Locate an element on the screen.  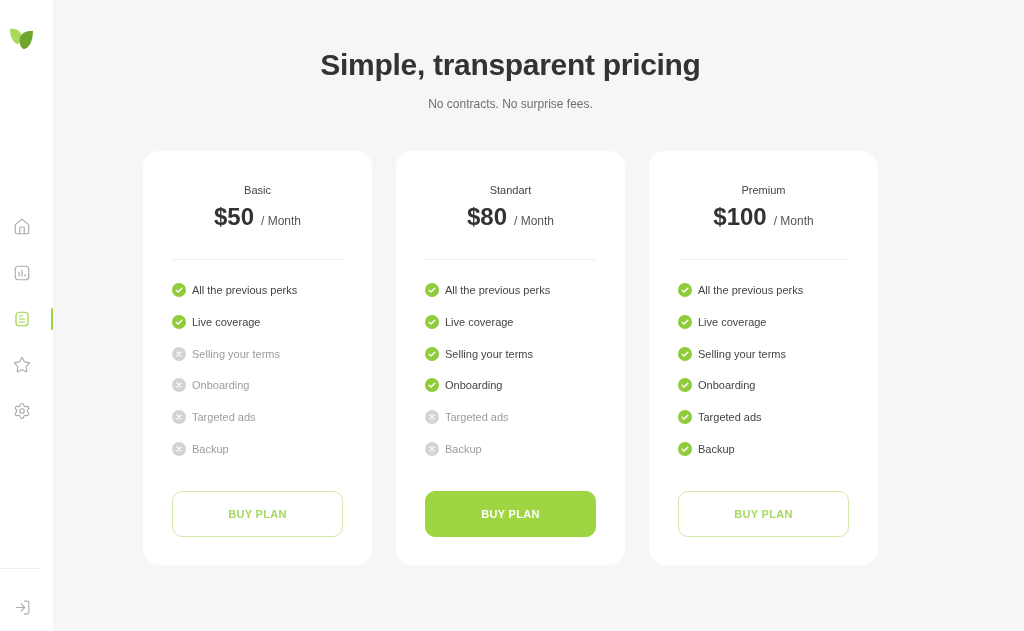
active-indicator is located at coordinates (52, 319).